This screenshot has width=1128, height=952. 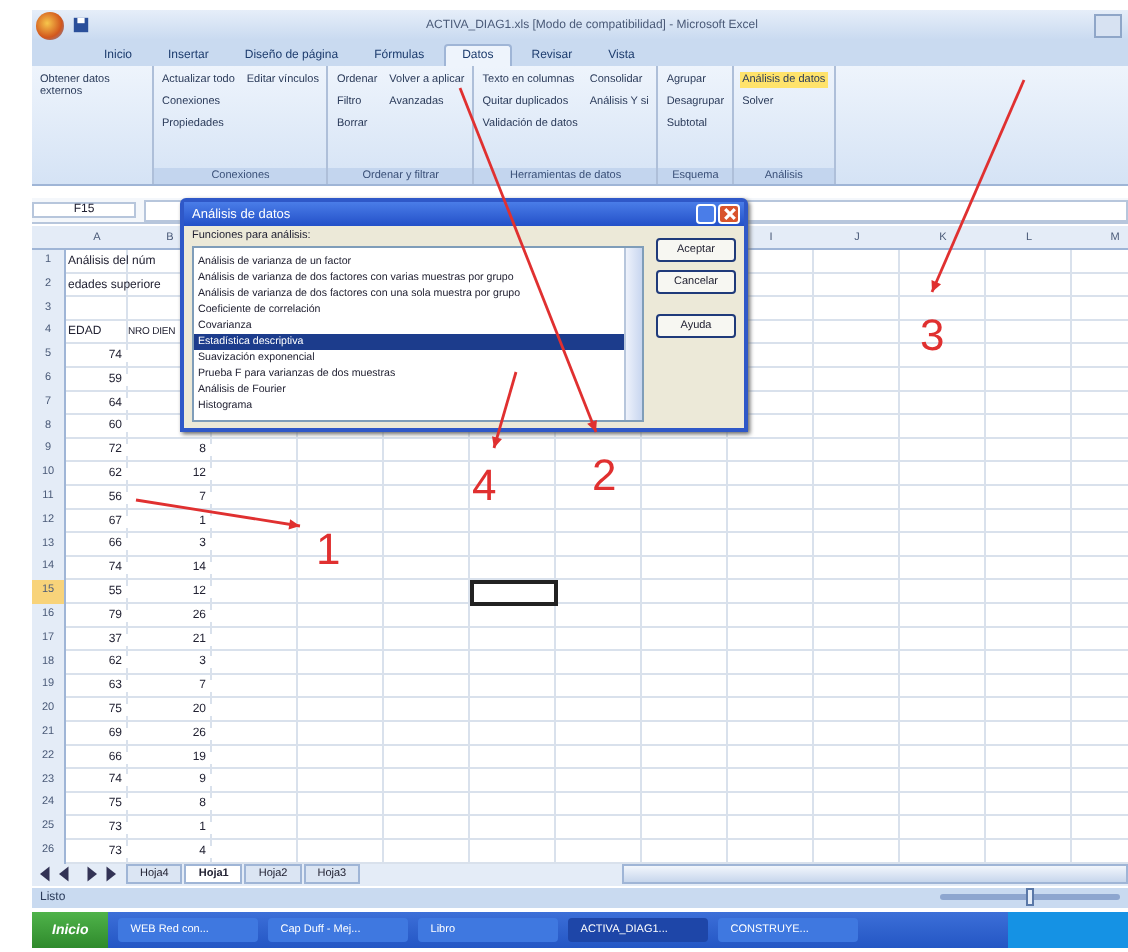 I want to click on zoom-slider, so click(x=1030, y=897).